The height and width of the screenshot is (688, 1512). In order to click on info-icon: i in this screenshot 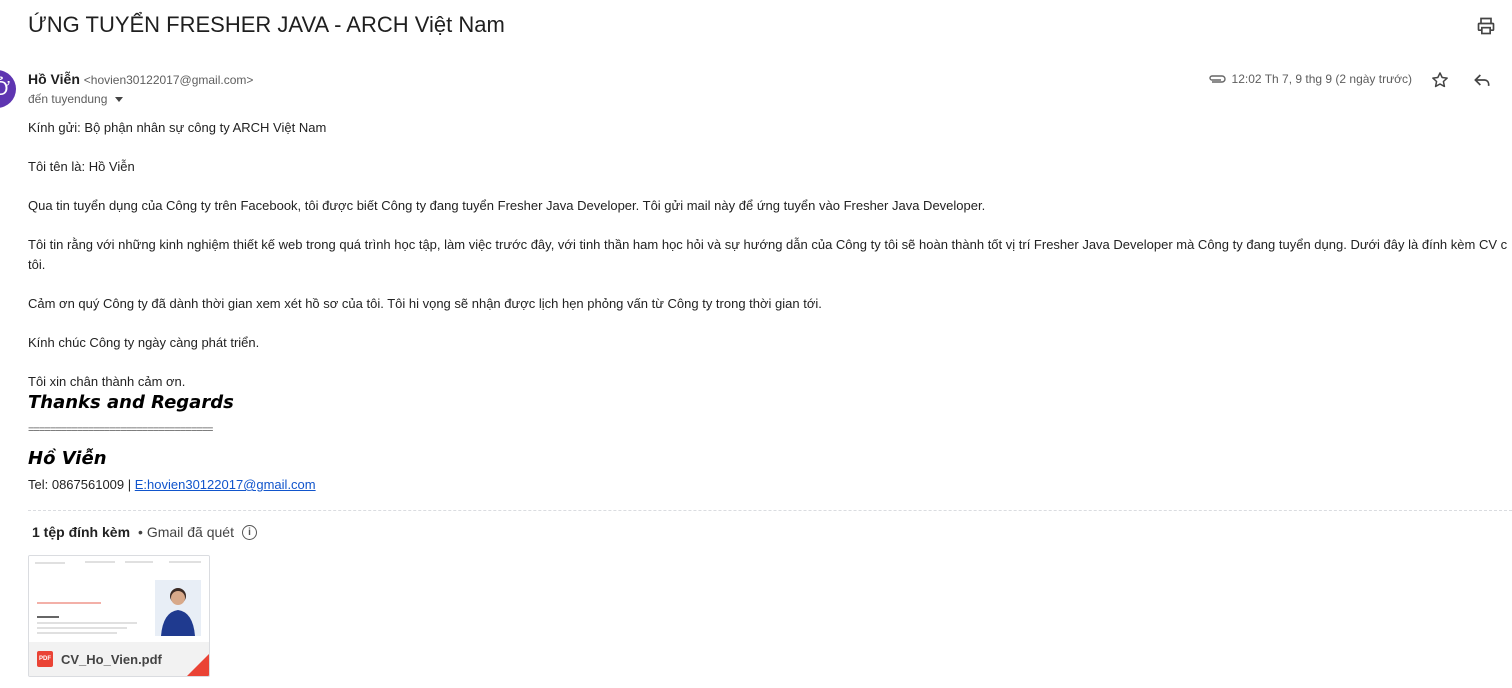, I will do `click(249, 532)`.